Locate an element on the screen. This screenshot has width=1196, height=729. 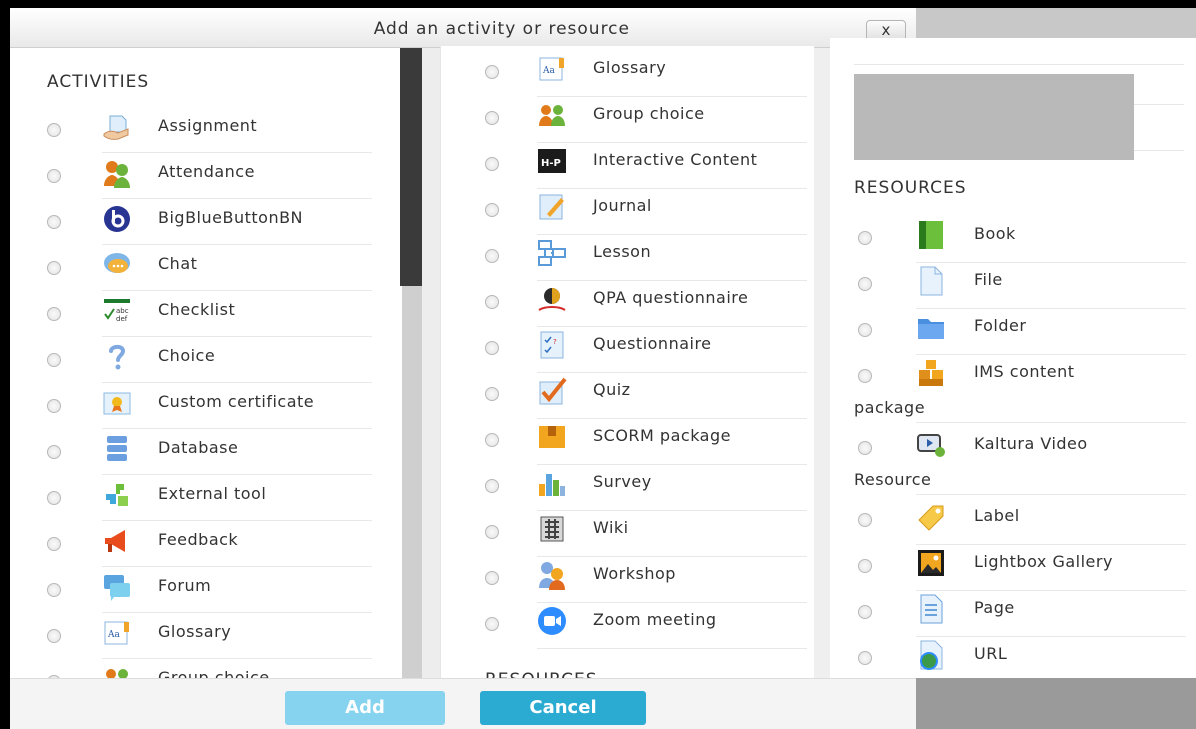
list-item: Zoom meeting is located at coordinates (591, 627).